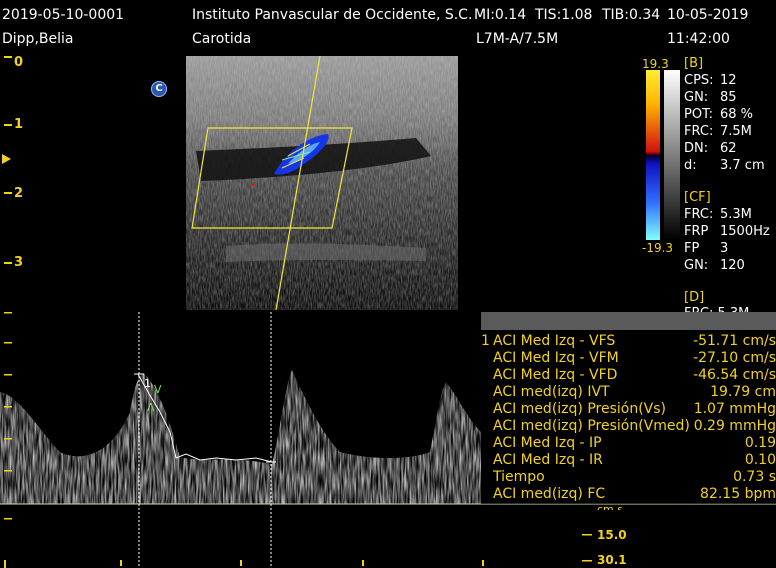 This screenshot has width=776, height=568. Describe the element at coordinates (628, 375) in the screenshot. I see `measurement-row: ACI Med Izq - VFD -46.54 cm/s` at that location.